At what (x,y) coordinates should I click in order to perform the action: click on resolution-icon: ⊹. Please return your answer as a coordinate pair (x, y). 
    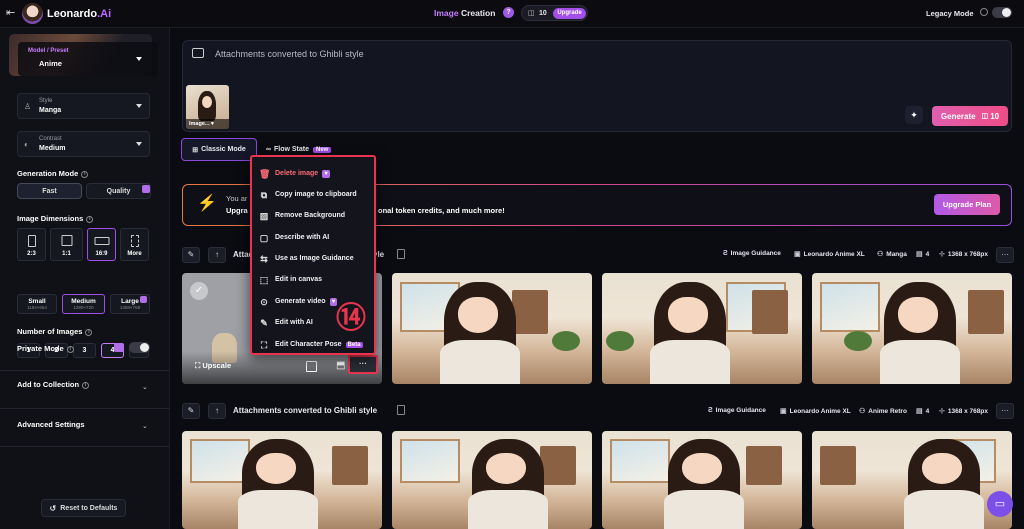
    Looking at the image, I should click on (942, 411).